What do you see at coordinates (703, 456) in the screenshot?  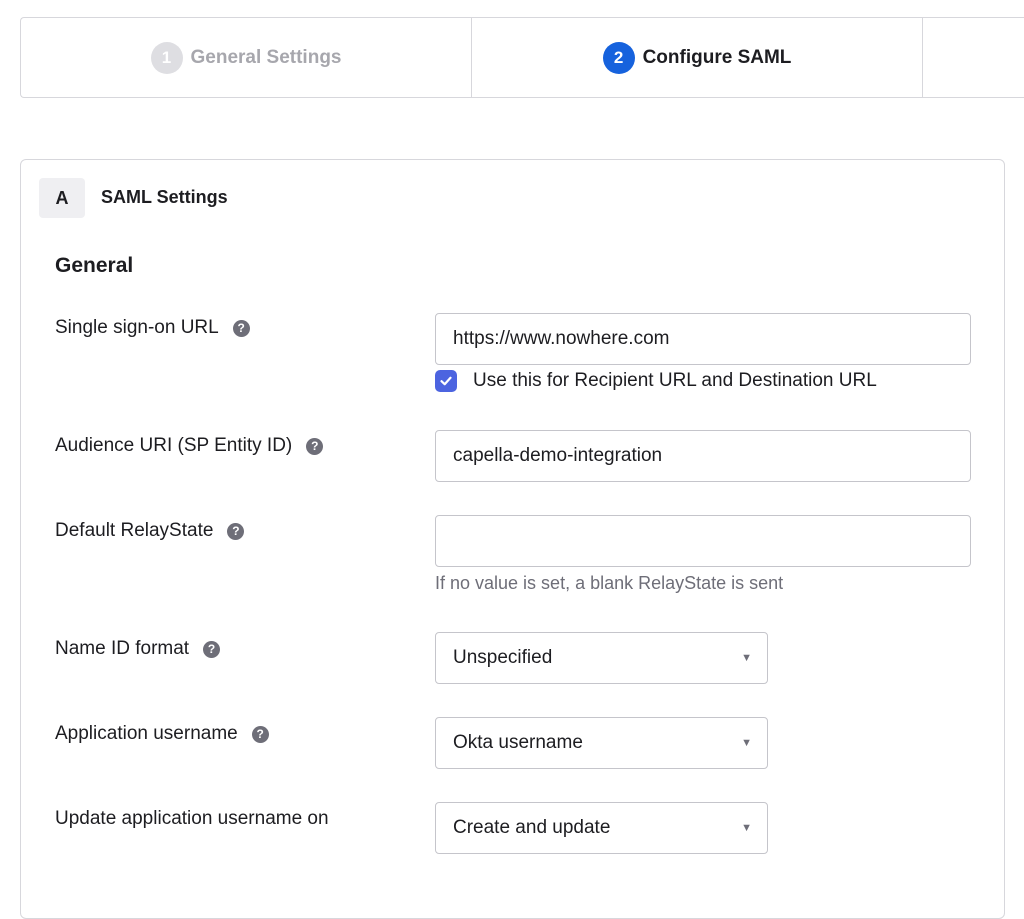 I see `audience-uri-input` at bounding box center [703, 456].